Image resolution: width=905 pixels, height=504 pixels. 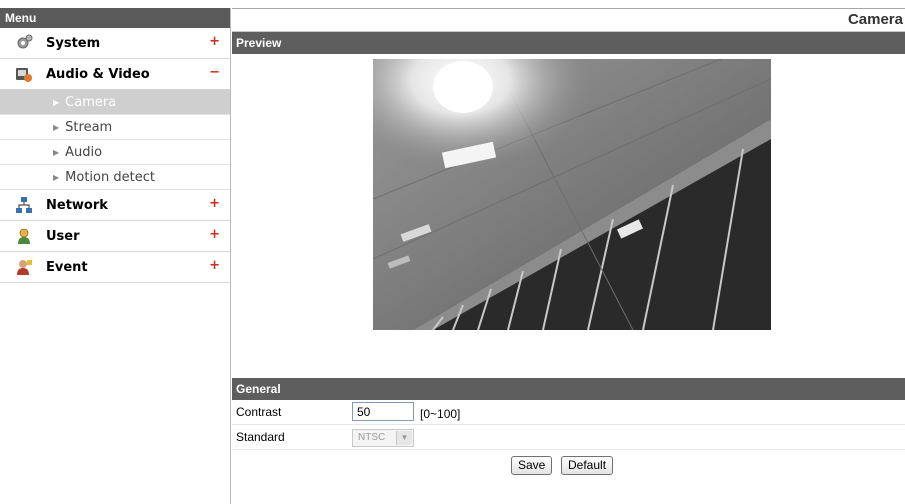 What do you see at coordinates (84, 152) in the screenshot?
I see `submenu-item-label: Audio` at bounding box center [84, 152].